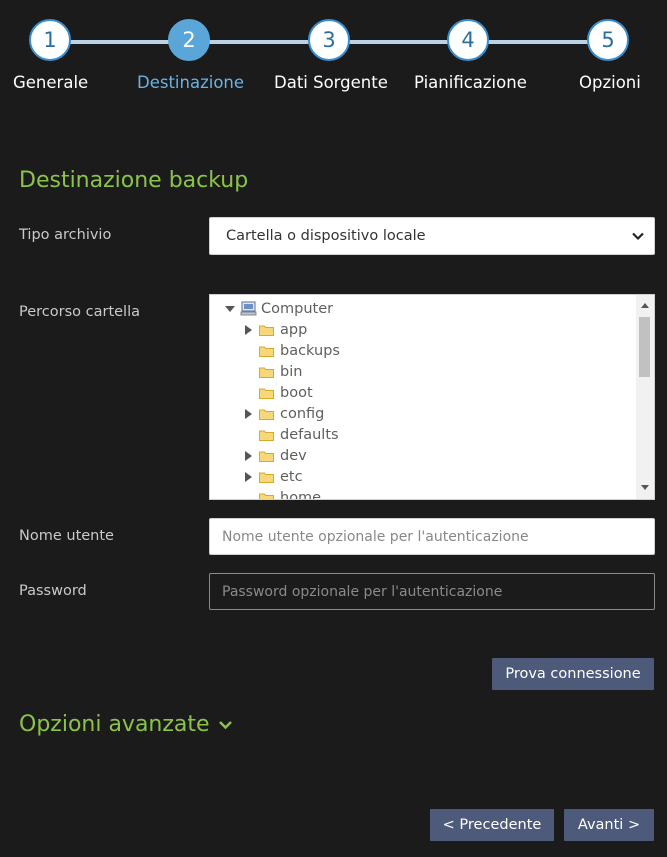 Image resolution: width=667 pixels, height=857 pixels. I want to click on step-number: 2, so click(189, 40).